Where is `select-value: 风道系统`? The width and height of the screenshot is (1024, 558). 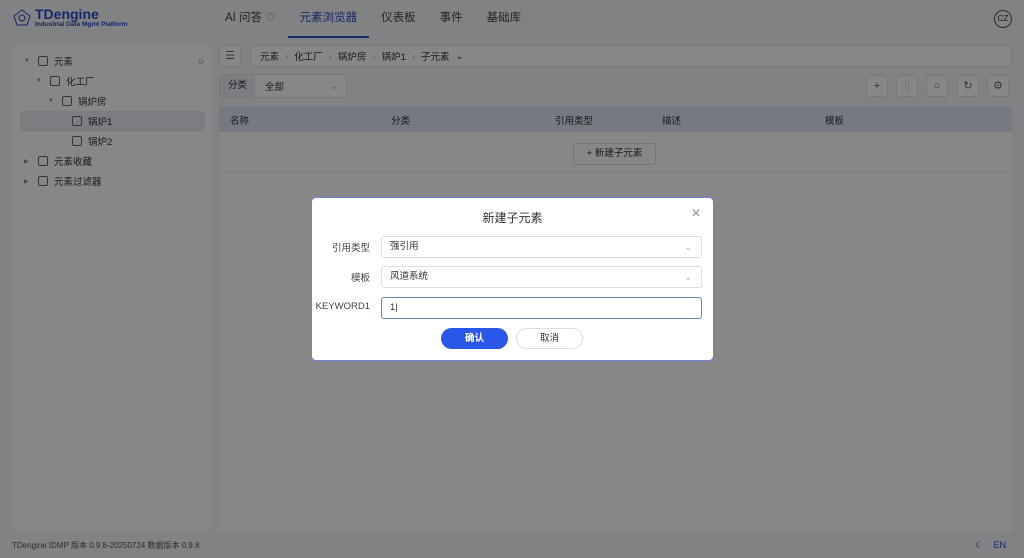 select-value: 风道系统 is located at coordinates (409, 276).